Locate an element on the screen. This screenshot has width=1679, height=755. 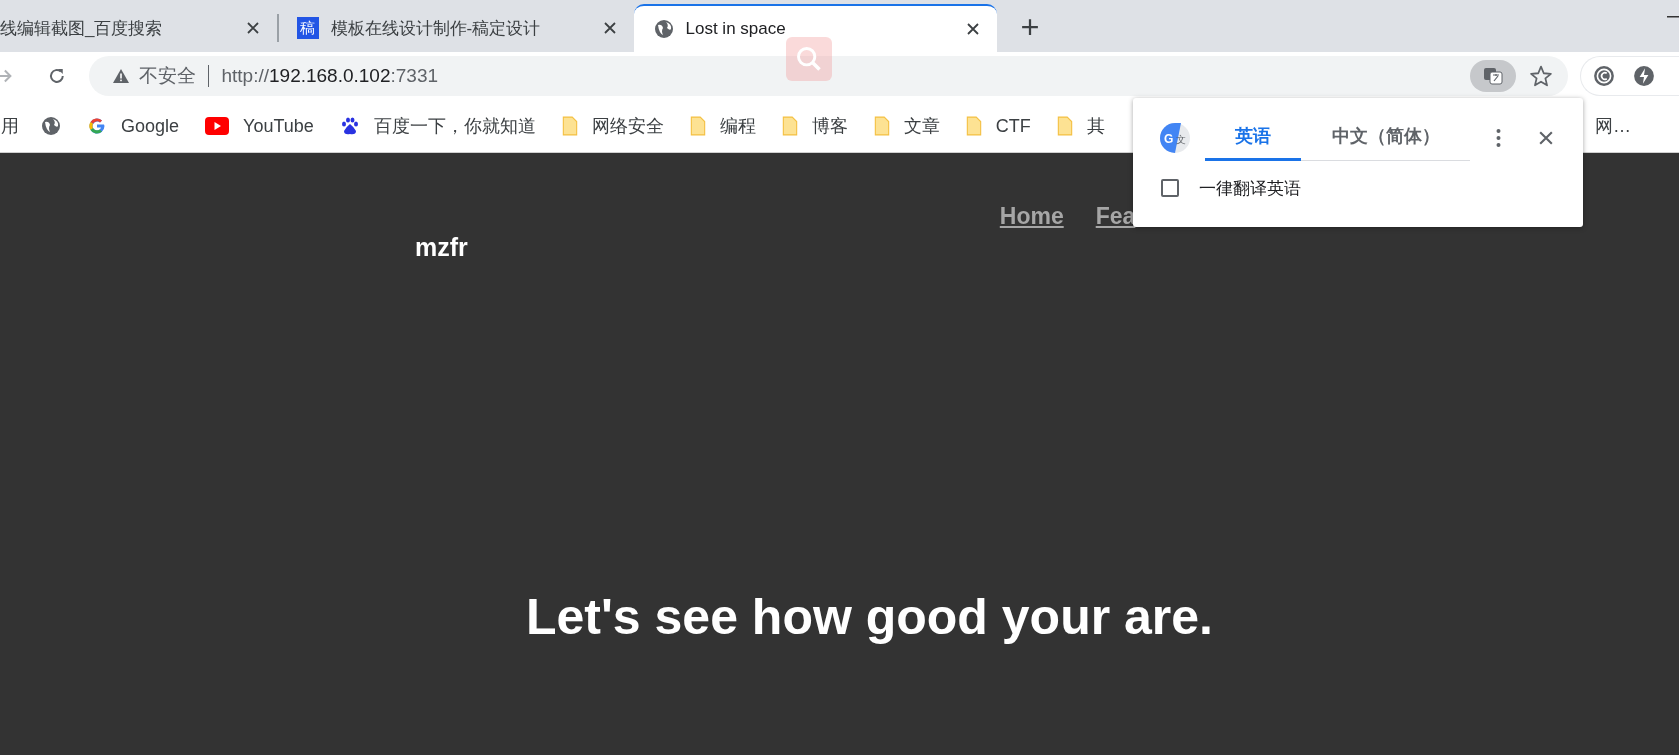
address-bar: 不安全 http://192.168.0.102:7331 is located at coordinates (829, 76).